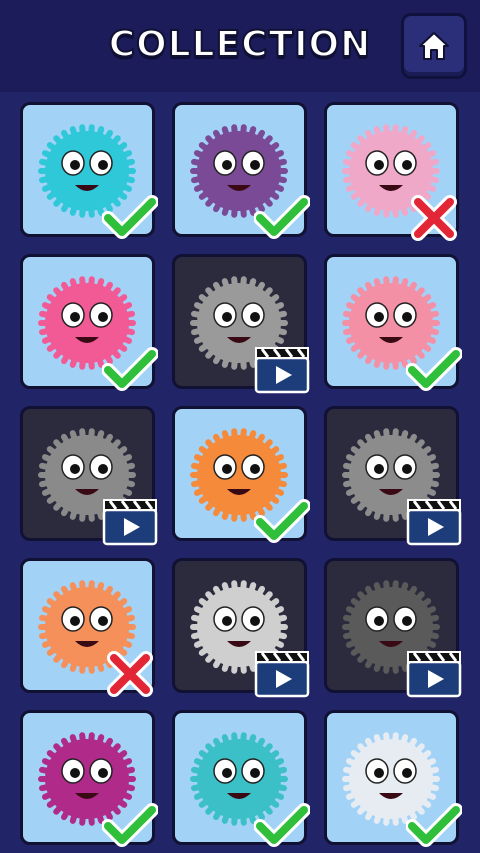 Image resolution: width=480 pixels, height=853 pixels. What do you see at coordinates (240, 46) in the screenshot?
I see `header-bar: COLLECTION` at bounding box center [240, 46].